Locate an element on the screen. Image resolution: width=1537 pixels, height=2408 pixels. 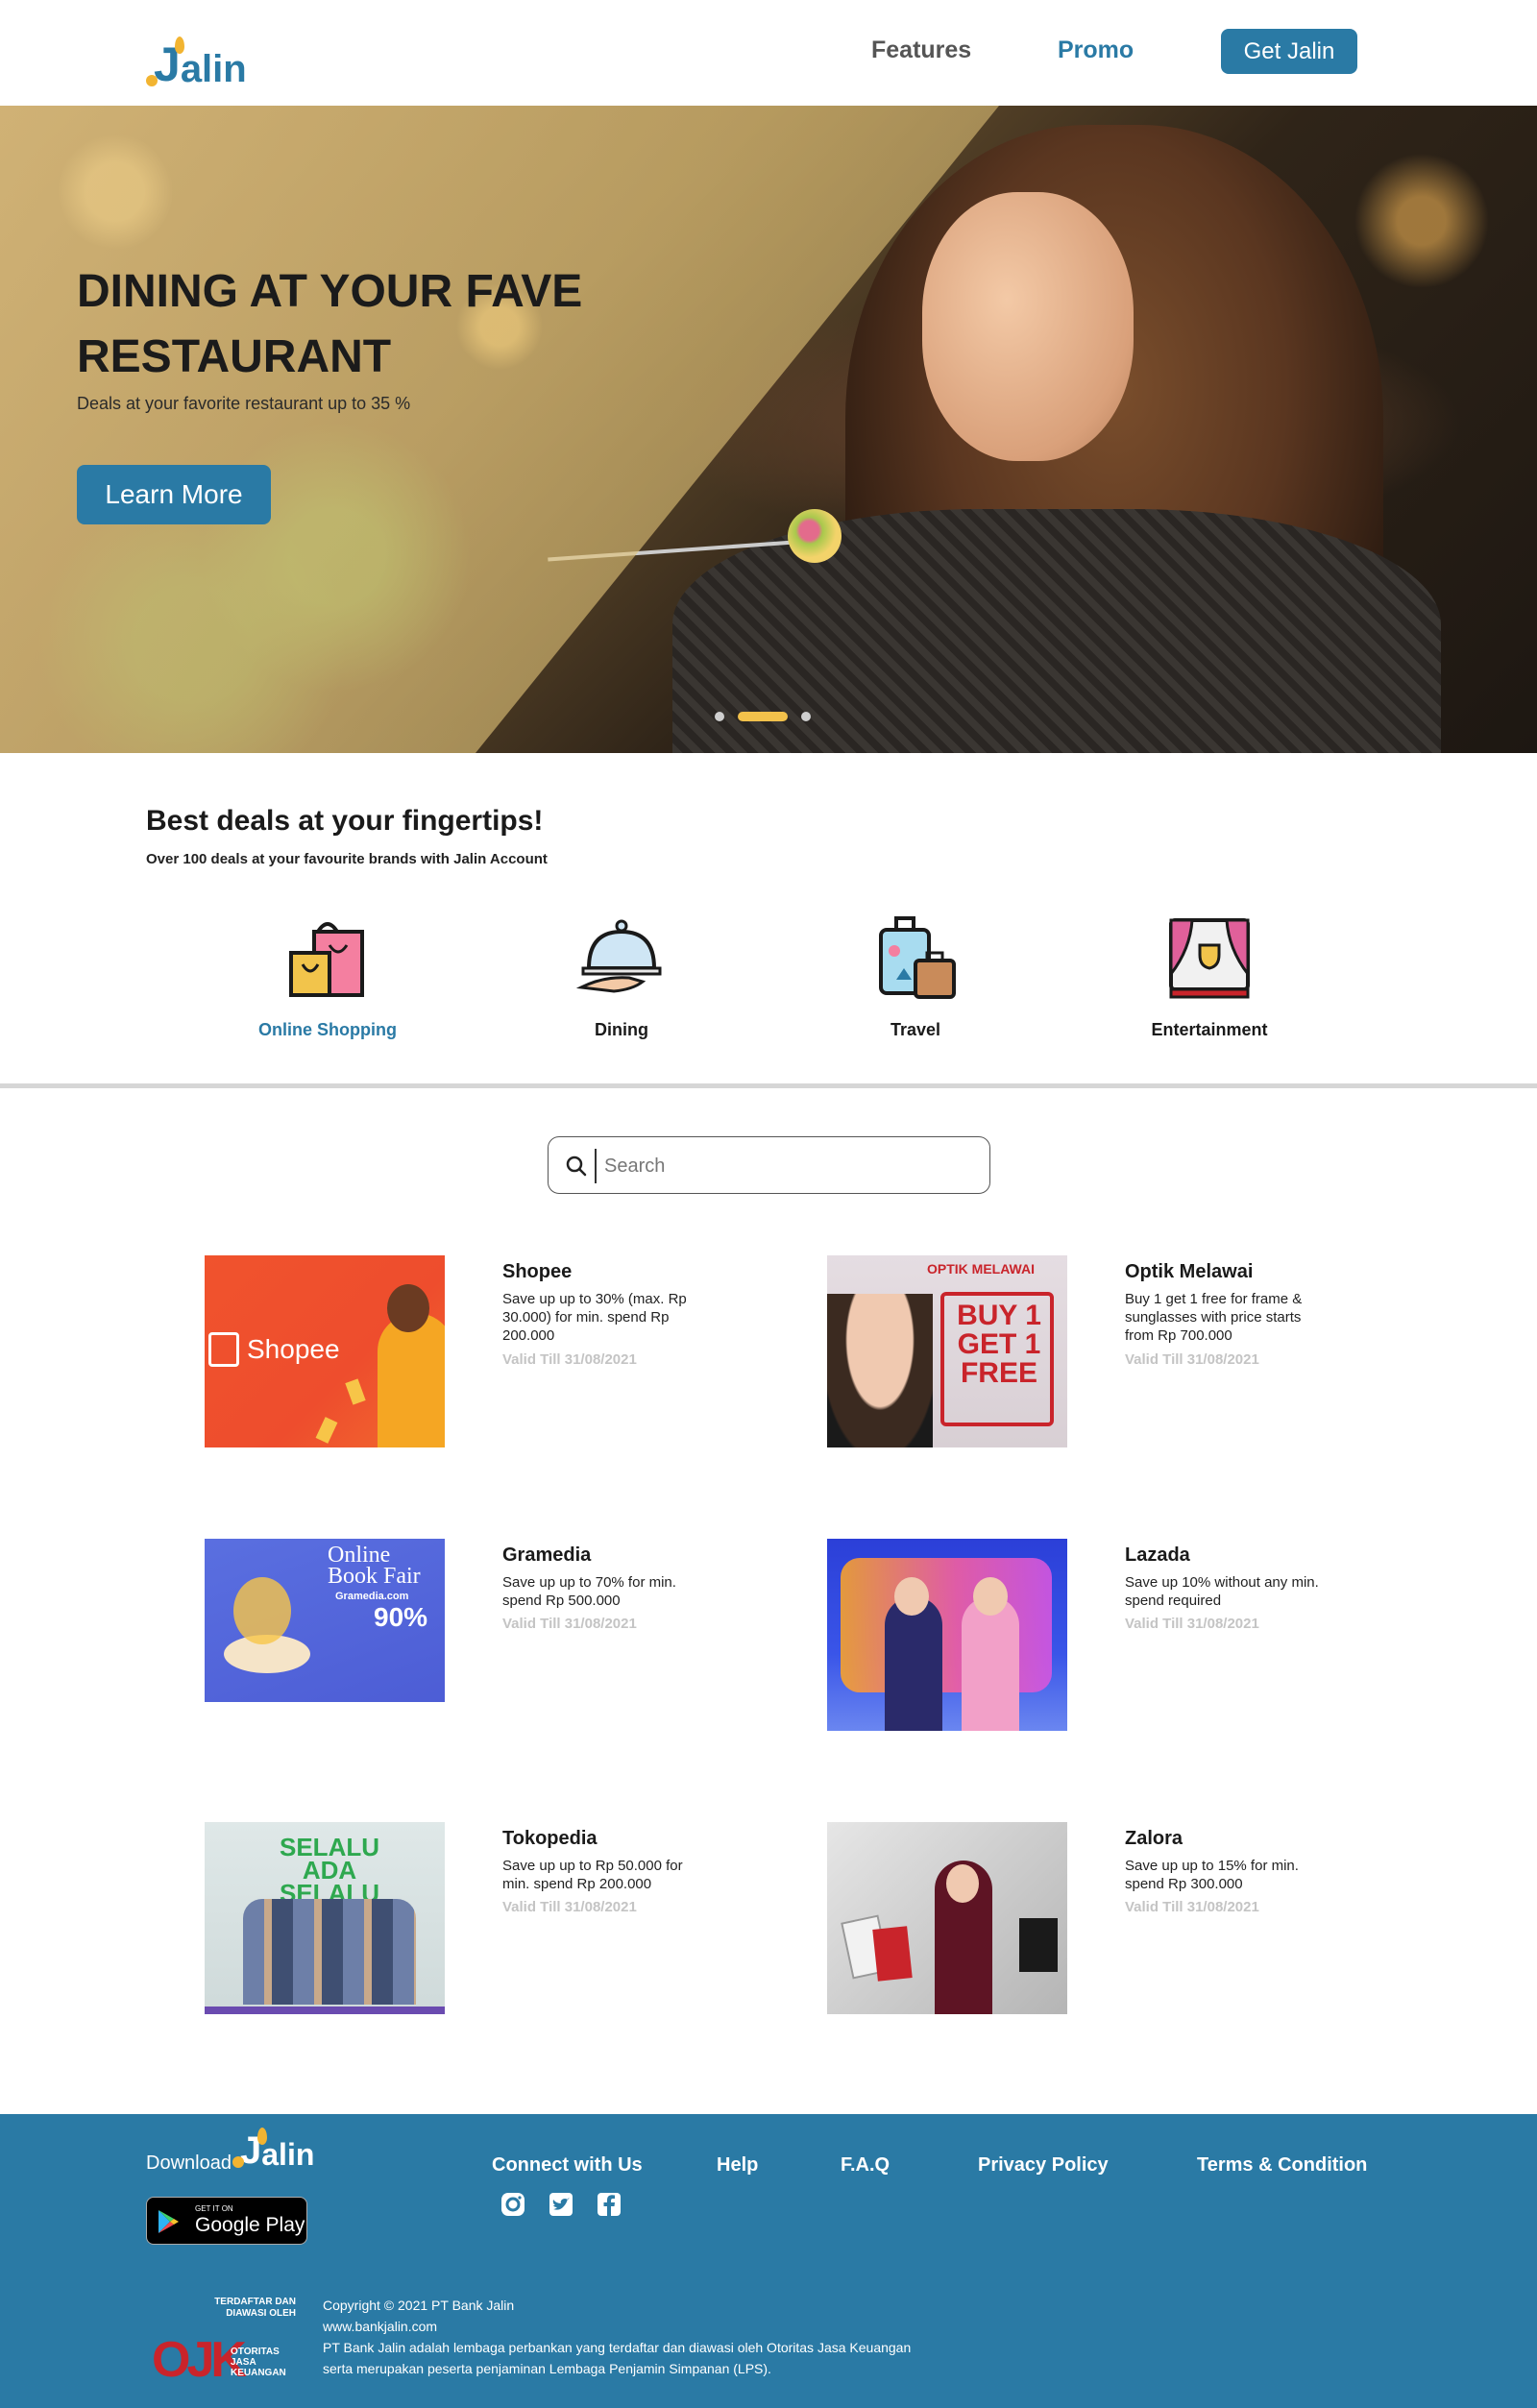
footer-link-terms: Terms & Condition is located at coordinates (1282, 2165).